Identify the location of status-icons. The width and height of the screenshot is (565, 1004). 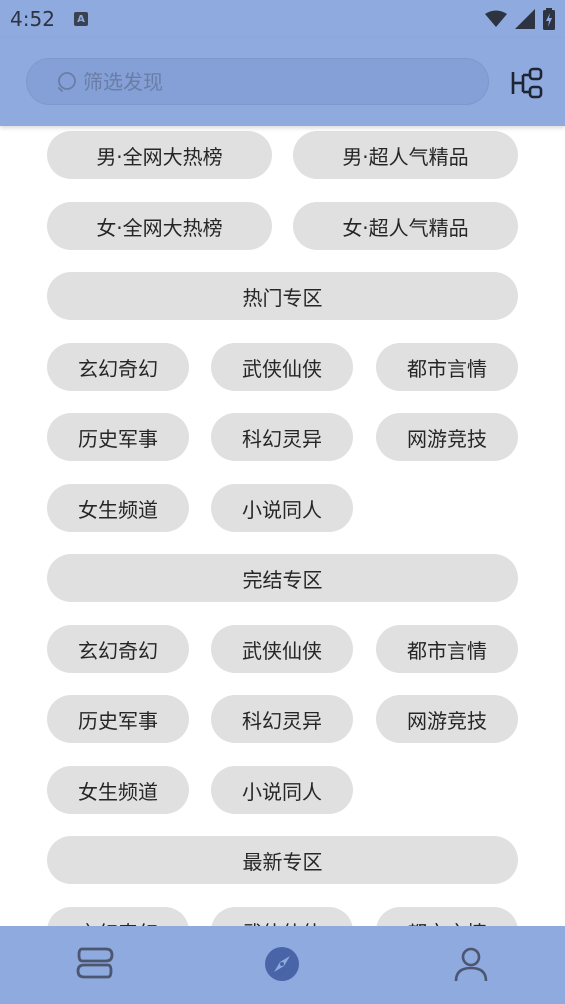
(520, 19).